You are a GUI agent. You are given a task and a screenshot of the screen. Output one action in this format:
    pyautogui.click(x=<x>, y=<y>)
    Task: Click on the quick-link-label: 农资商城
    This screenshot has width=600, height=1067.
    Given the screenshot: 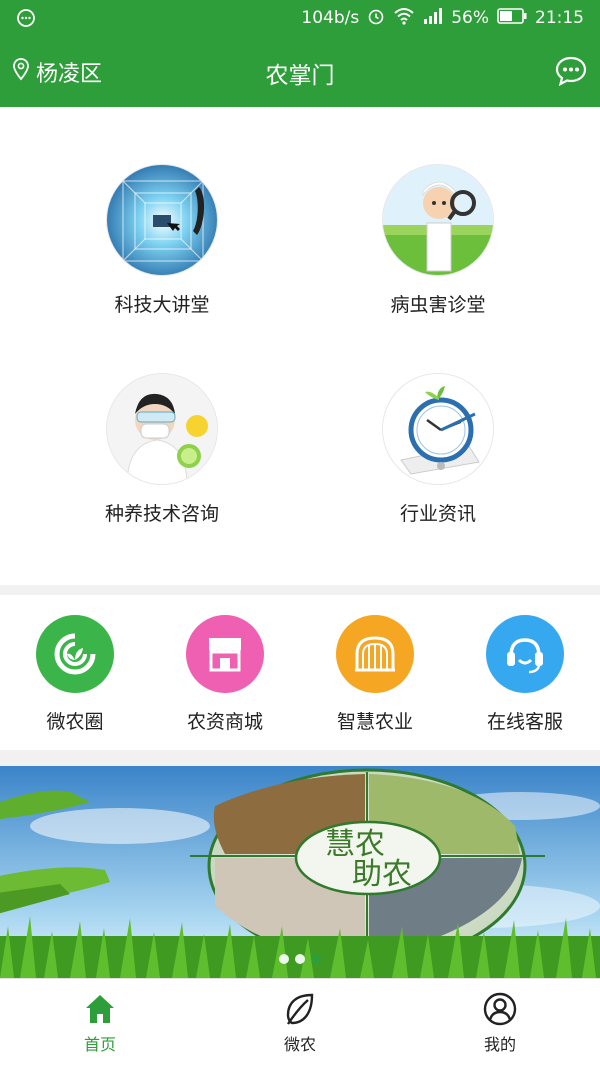 What is the action you would take?
    pyautogui.click(x=224, y=722)
    